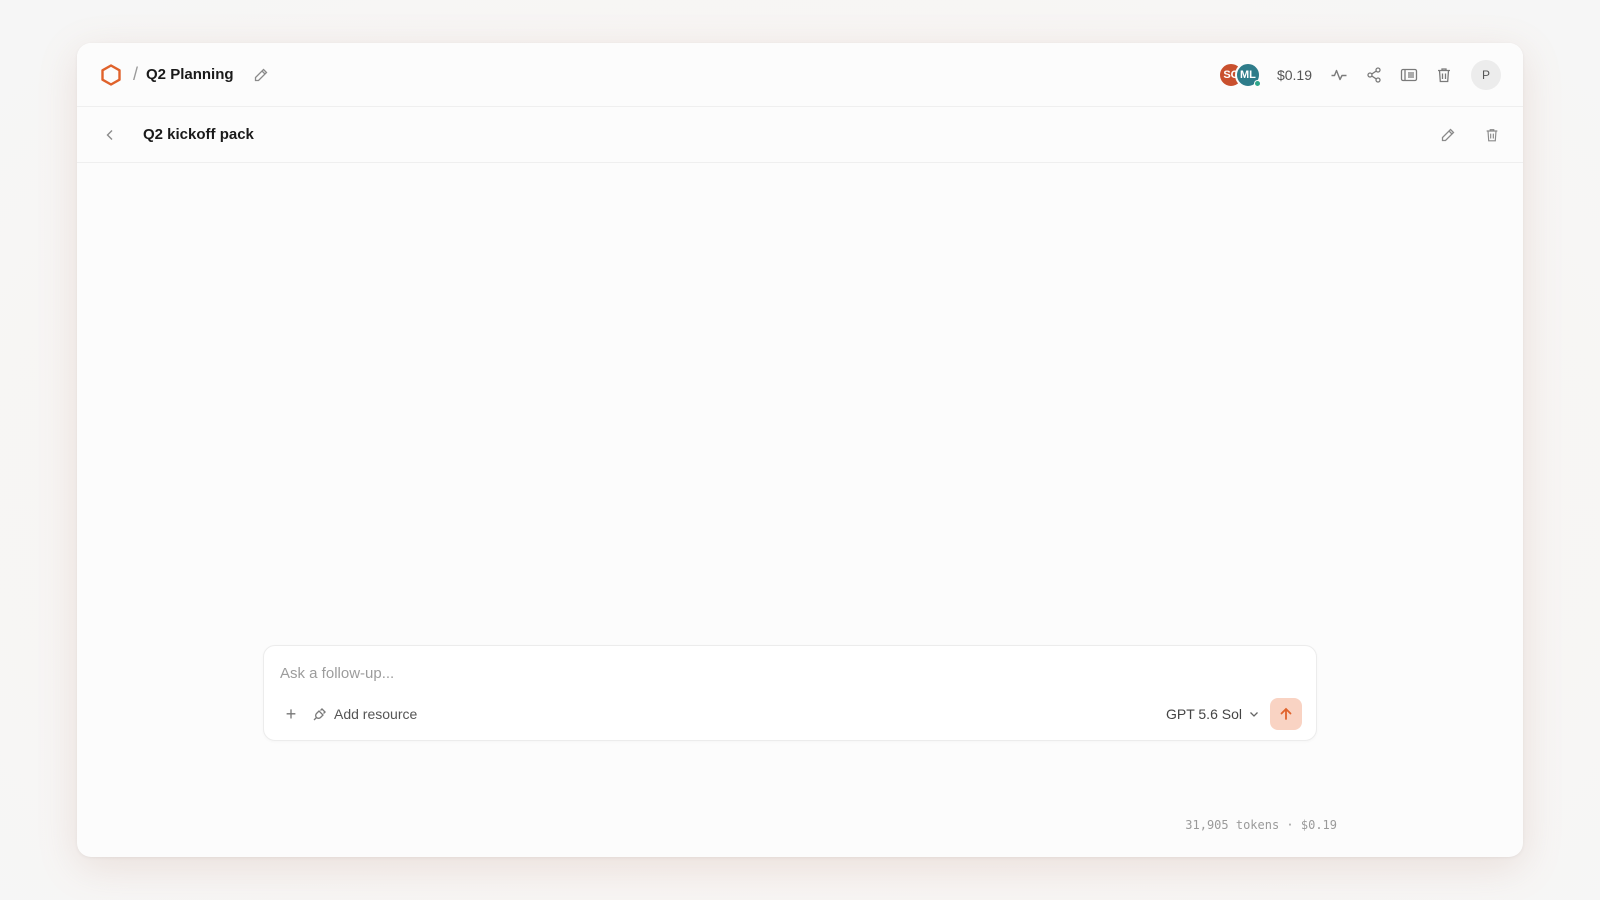  Describe the element at coordinates (261, 75) in the screenshot. I see `edit-title-icon` at that location.